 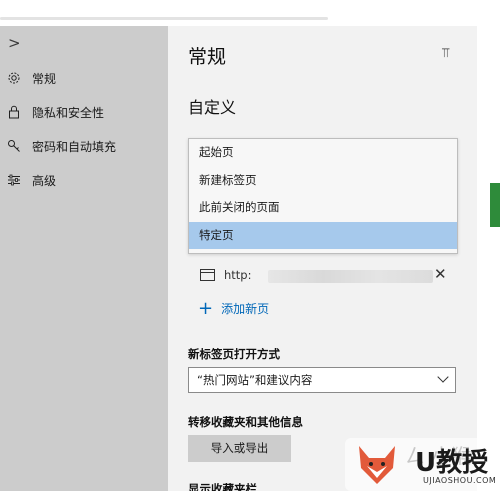 I want to click on sidebar-item-general: 常规, so click(x=86, y=78).